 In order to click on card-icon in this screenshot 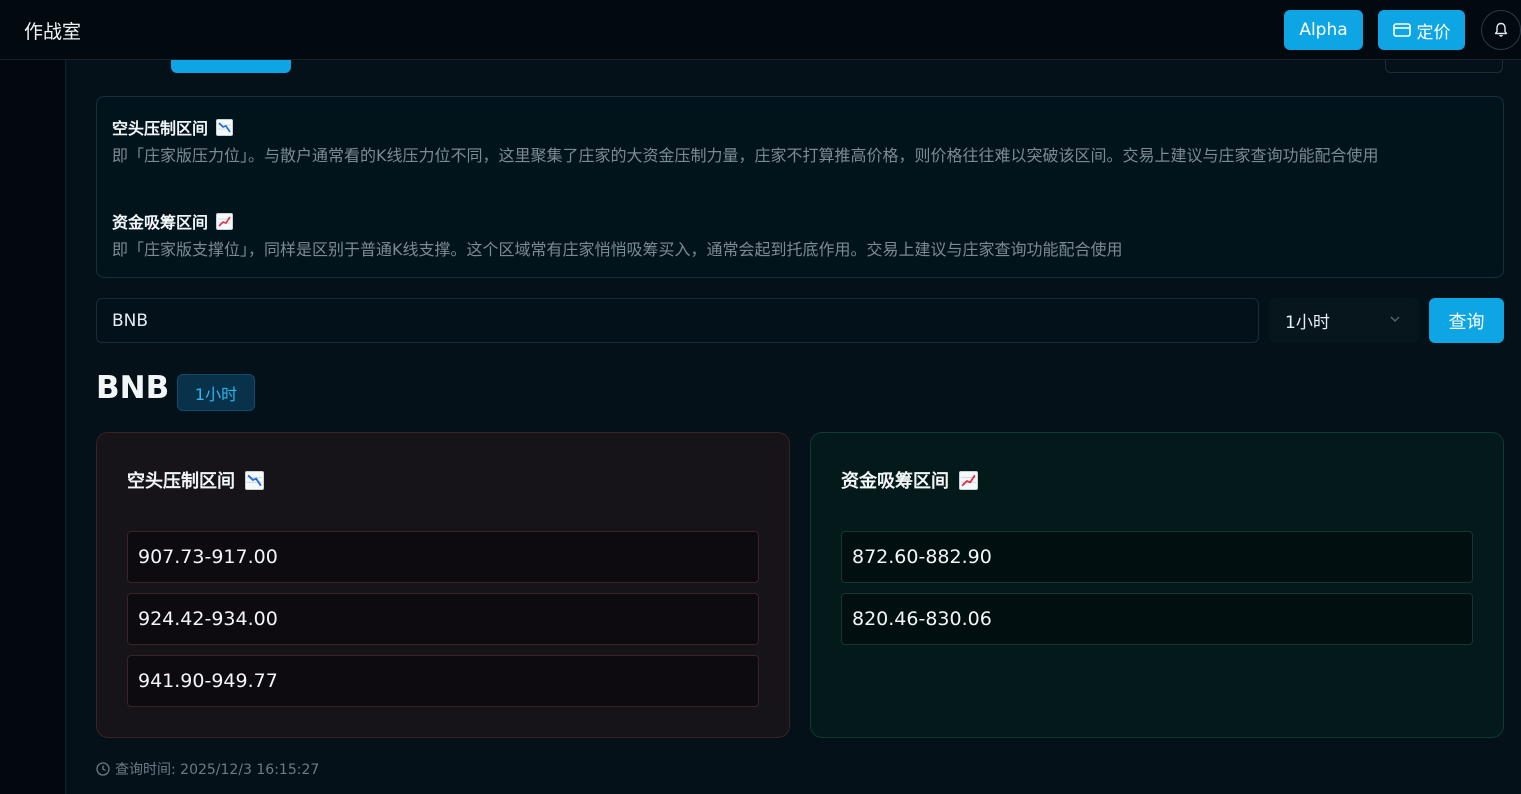, I will do `click(1401, 30)`.